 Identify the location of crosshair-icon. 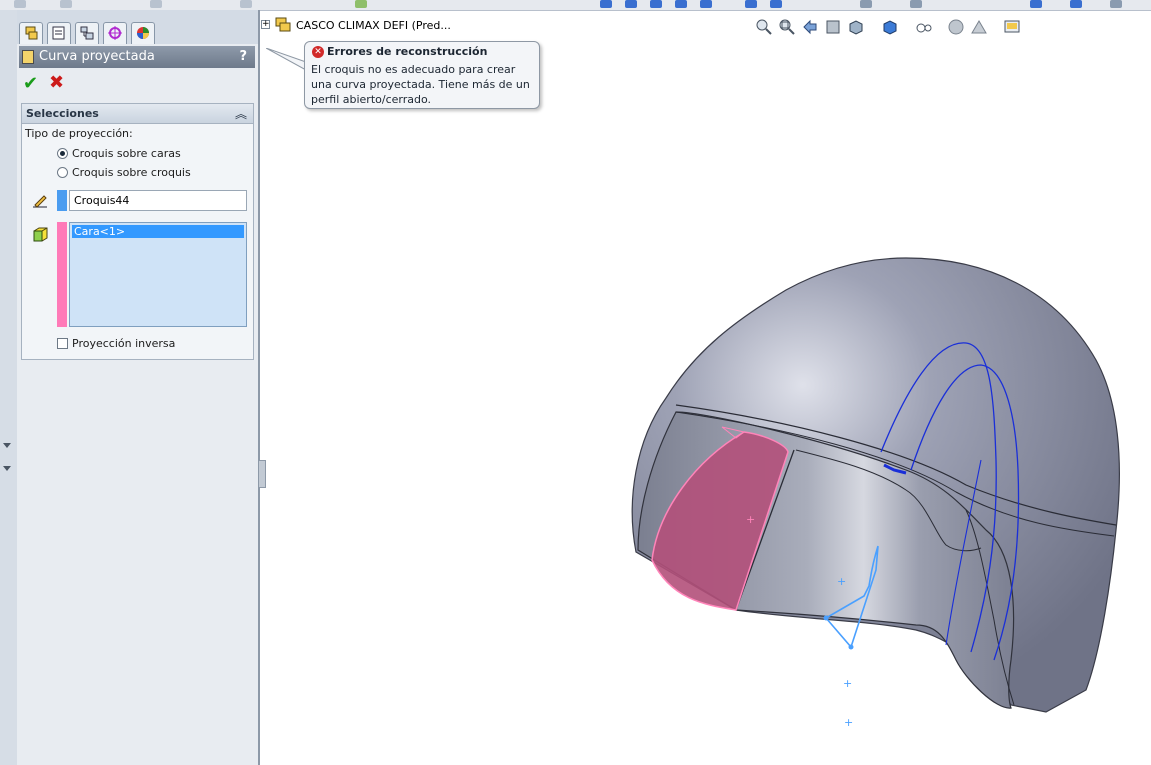
(115, 33).